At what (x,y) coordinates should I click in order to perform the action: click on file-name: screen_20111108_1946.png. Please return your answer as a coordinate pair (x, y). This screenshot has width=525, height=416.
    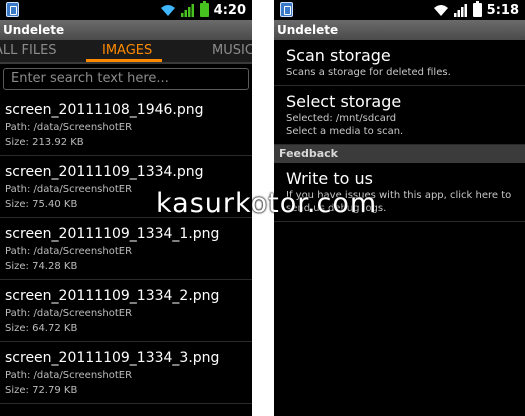
    Looking at the image, I should click on (104, 110).